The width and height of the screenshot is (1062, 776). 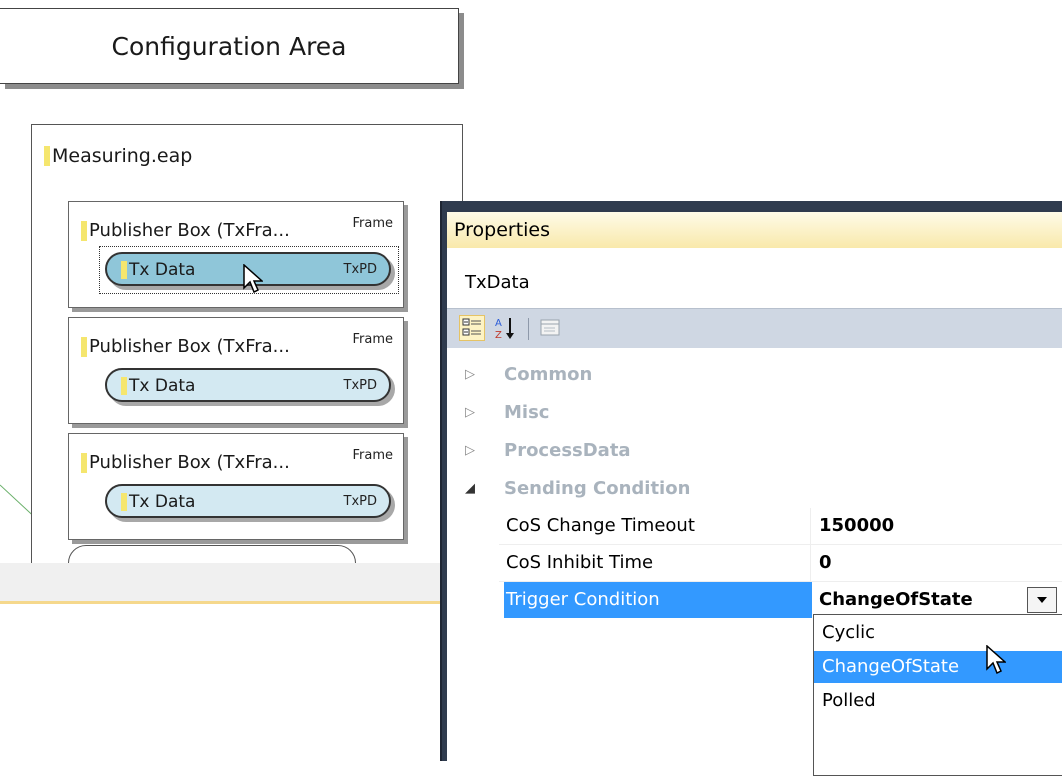 I want to click on properties-object-name: TxData, so click(x=754, y=277).